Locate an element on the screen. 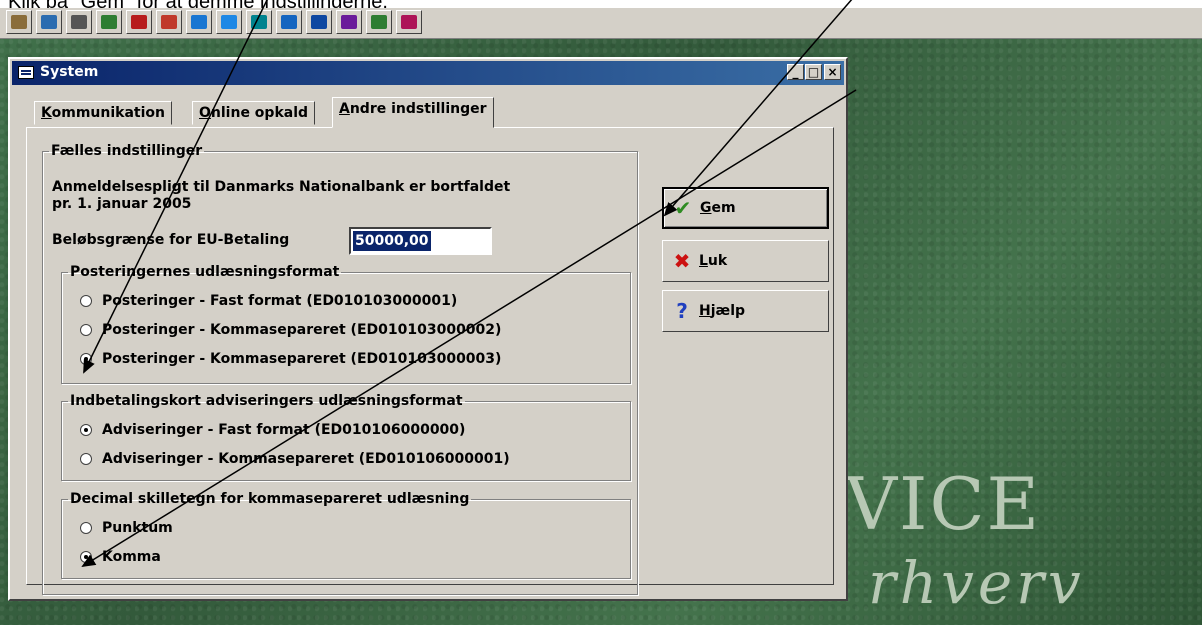  radio-decimal-punktum: Punktum is located at coordinates (126, 528).